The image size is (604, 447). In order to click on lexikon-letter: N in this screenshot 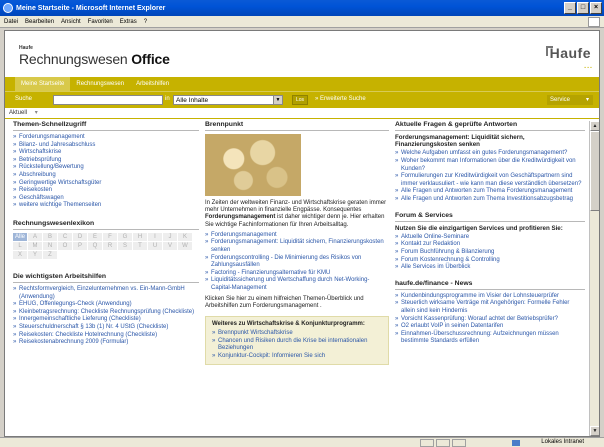, I will do `click(50, 245)`.